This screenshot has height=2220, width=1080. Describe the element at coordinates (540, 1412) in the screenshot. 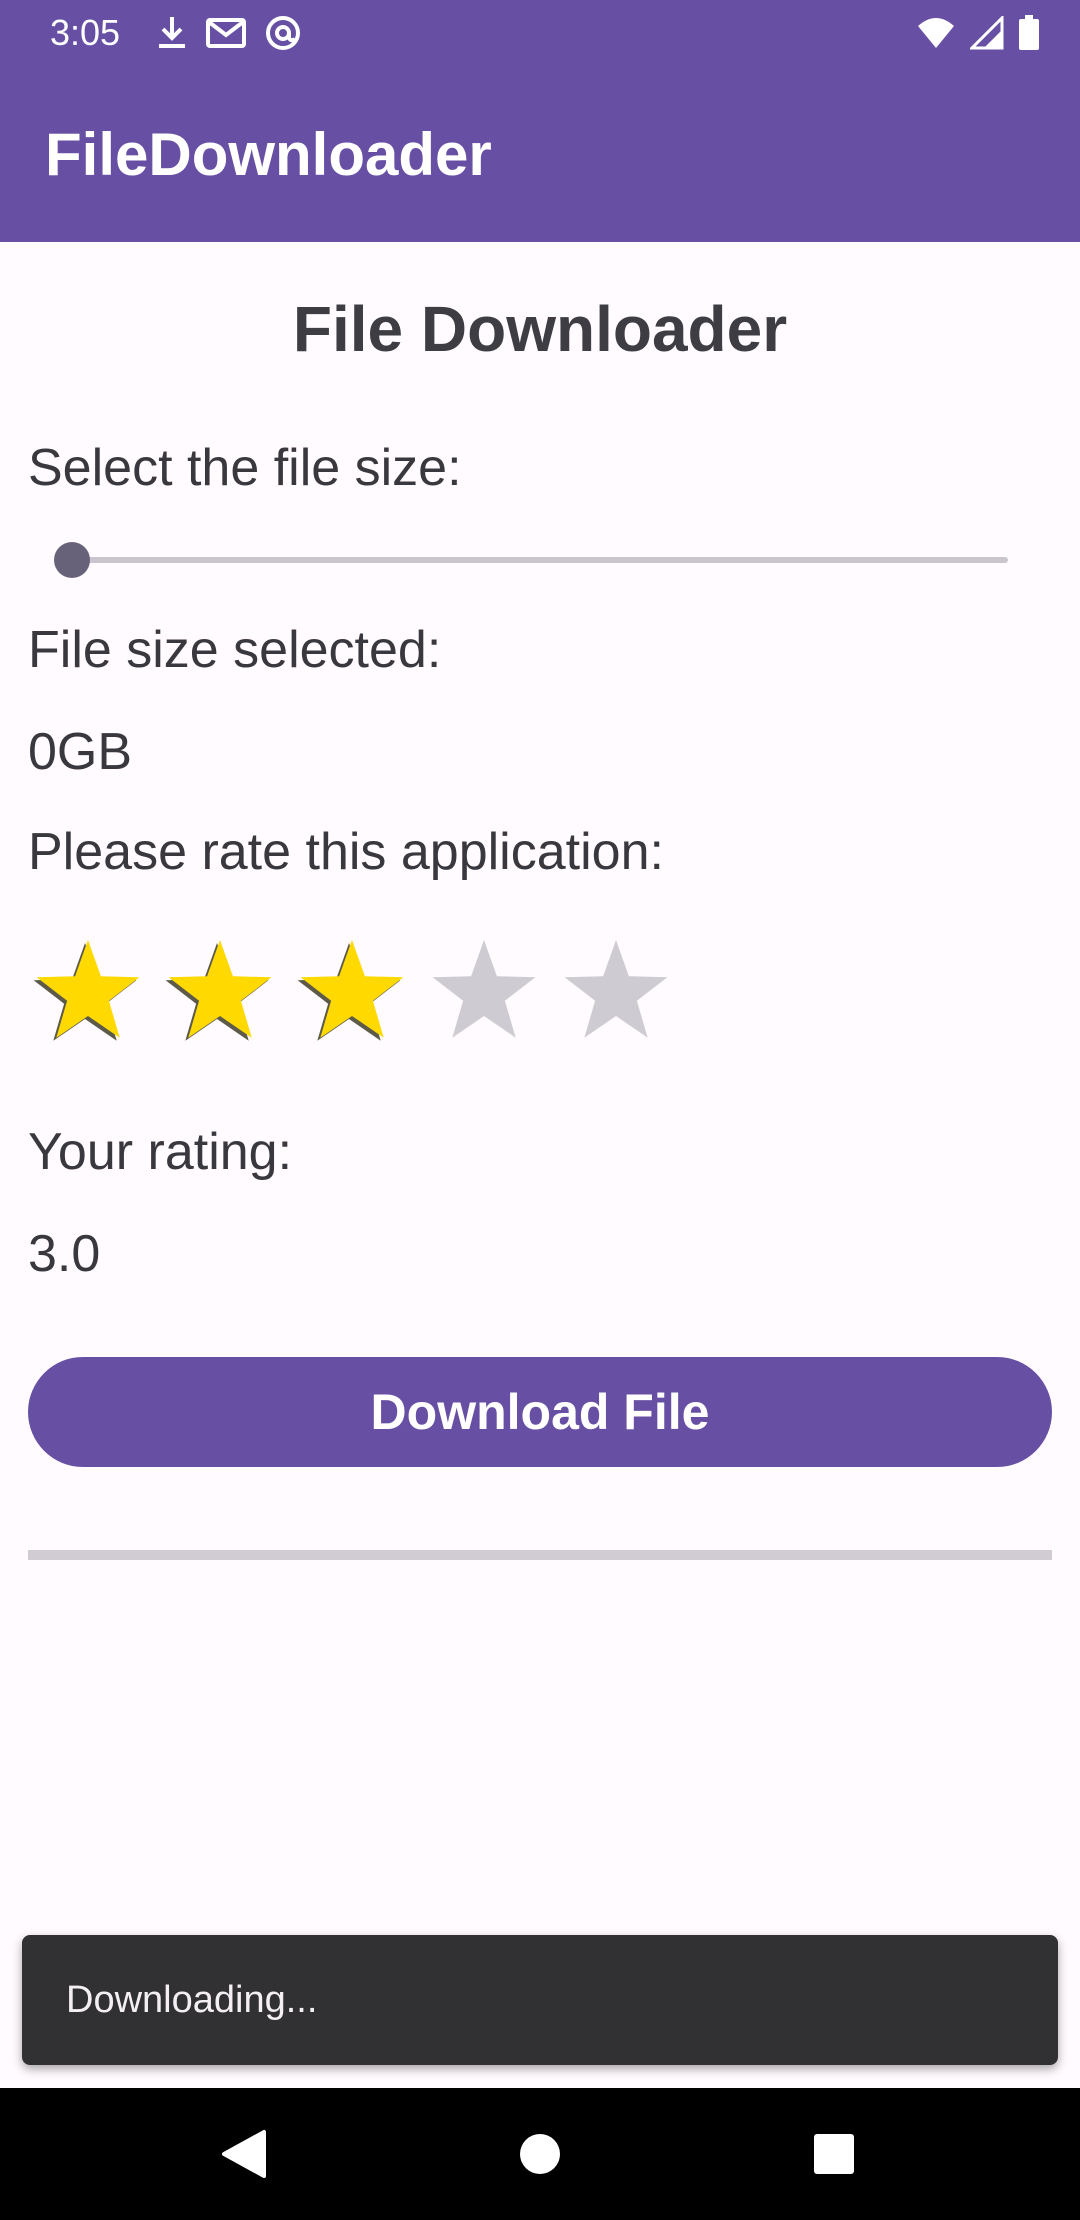

I see `download-file-button: Download File` at that location.